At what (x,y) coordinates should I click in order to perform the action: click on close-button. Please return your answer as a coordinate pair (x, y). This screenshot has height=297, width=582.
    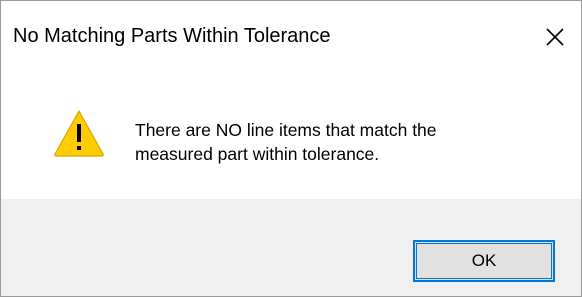
    Looking at the image, I should click on (555, 37).